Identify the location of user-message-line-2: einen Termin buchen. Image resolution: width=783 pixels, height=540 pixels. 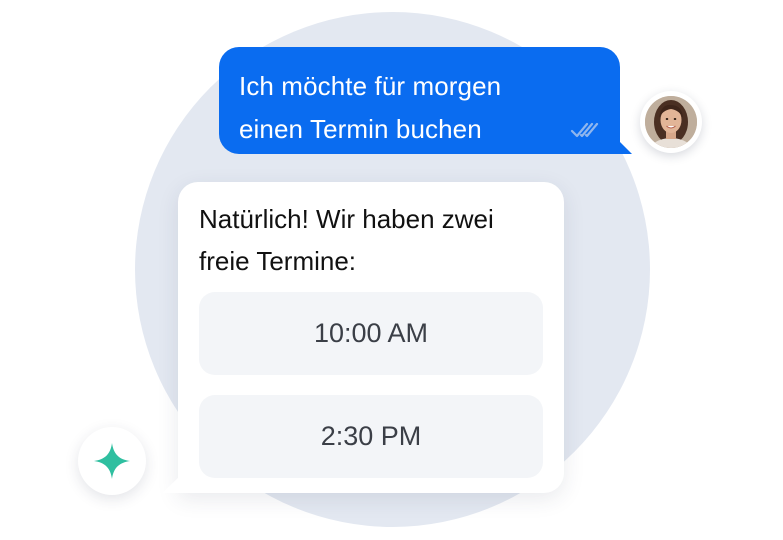
(360, 129).